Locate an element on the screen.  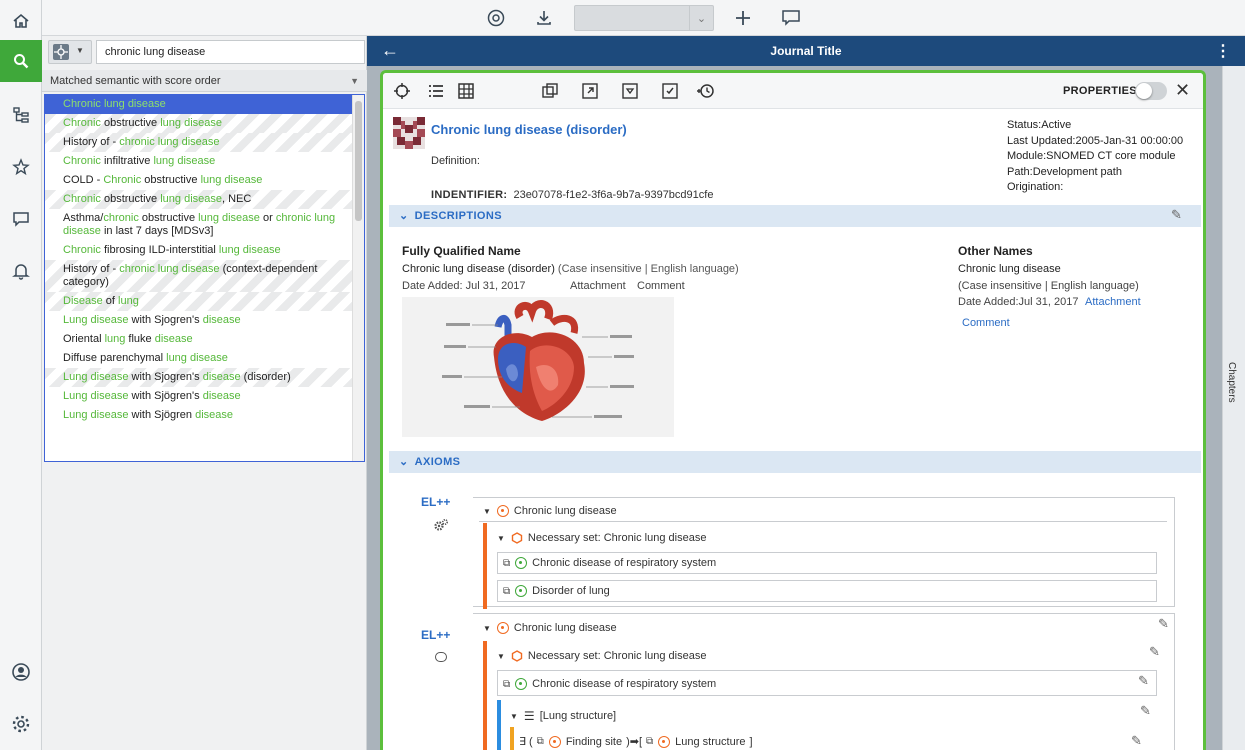
speech-bubble-icon is located at coordinates (441, 657).